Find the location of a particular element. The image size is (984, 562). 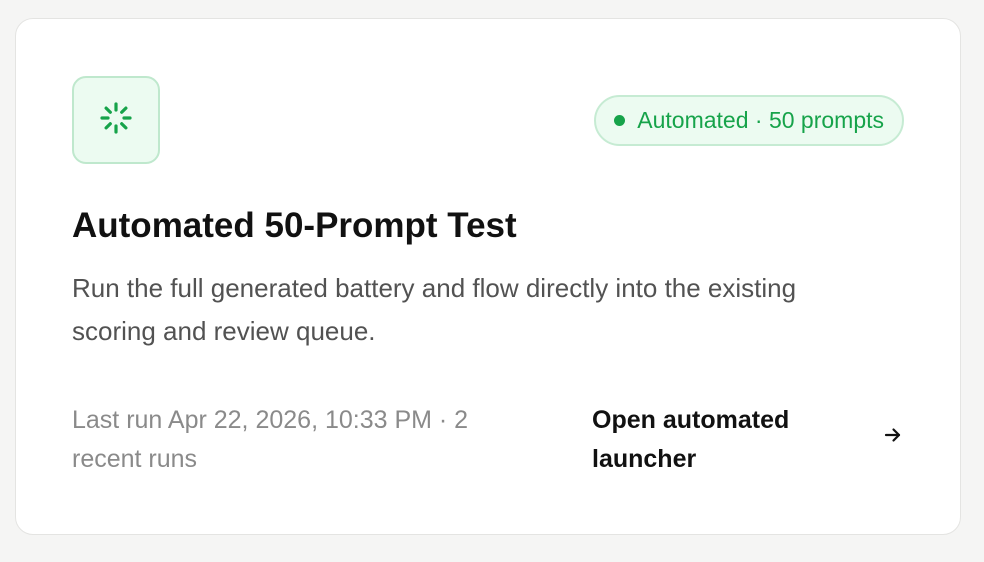

arrow-right-icon is located at coordinates (893, 437).